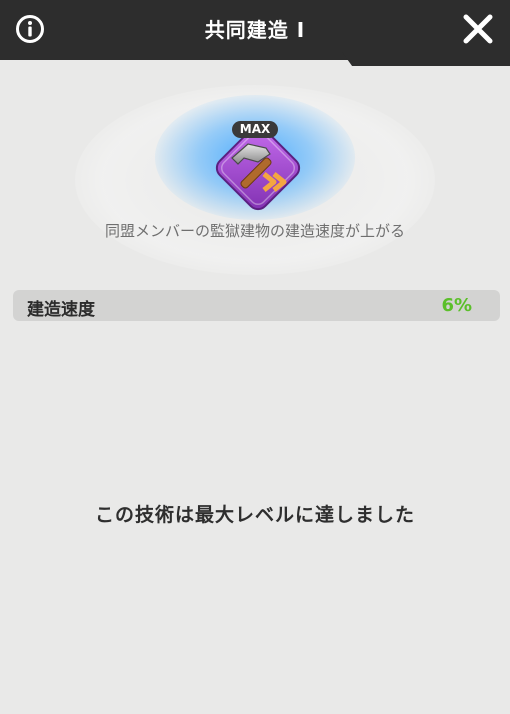 The height and width of the screenshot is (714, 510). Describe the element at coordinates (254, 231) in the screenshot. I see `skill-description: 同盟メンバーの監獄建物の建造速度が上がる` at that location.